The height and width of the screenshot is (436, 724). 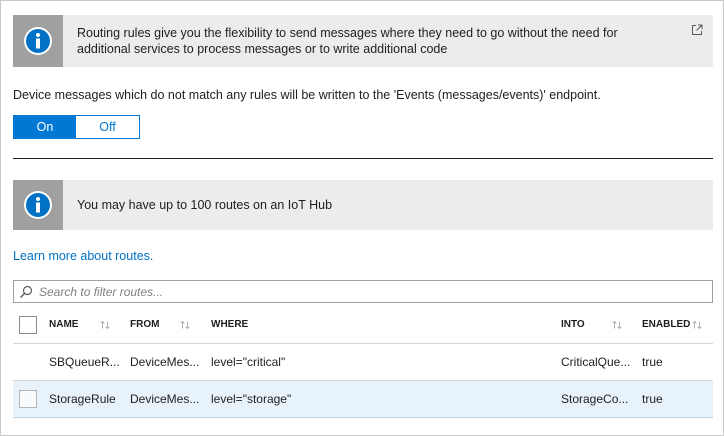 I want to click on column-header-where: WHERE, so click(x=361, y=324).